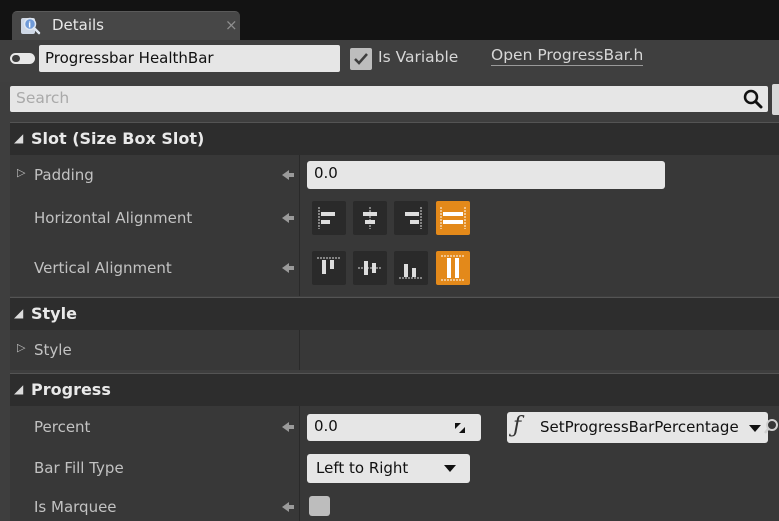 This screenshot has width=779, height=521. Describe the element at coordinates (54, 313) in the screenshot. I see `section-title: Style` at that location.